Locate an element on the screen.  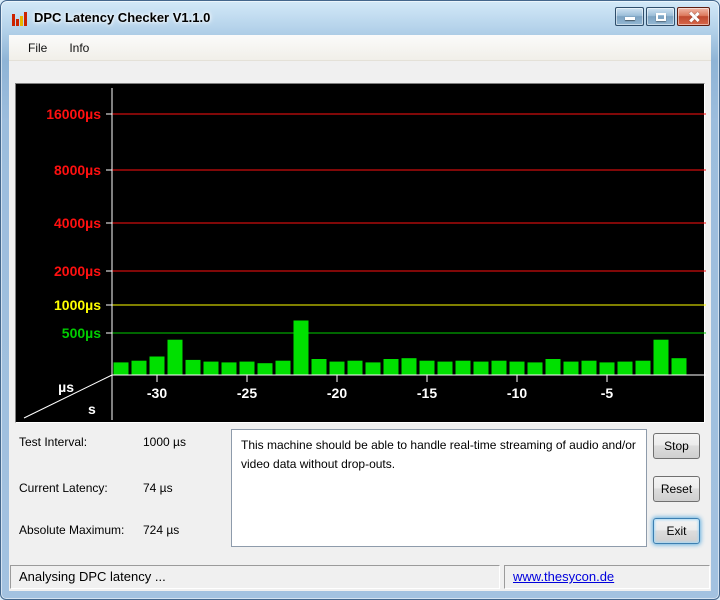
close-button is located at coordinates (693, 16).